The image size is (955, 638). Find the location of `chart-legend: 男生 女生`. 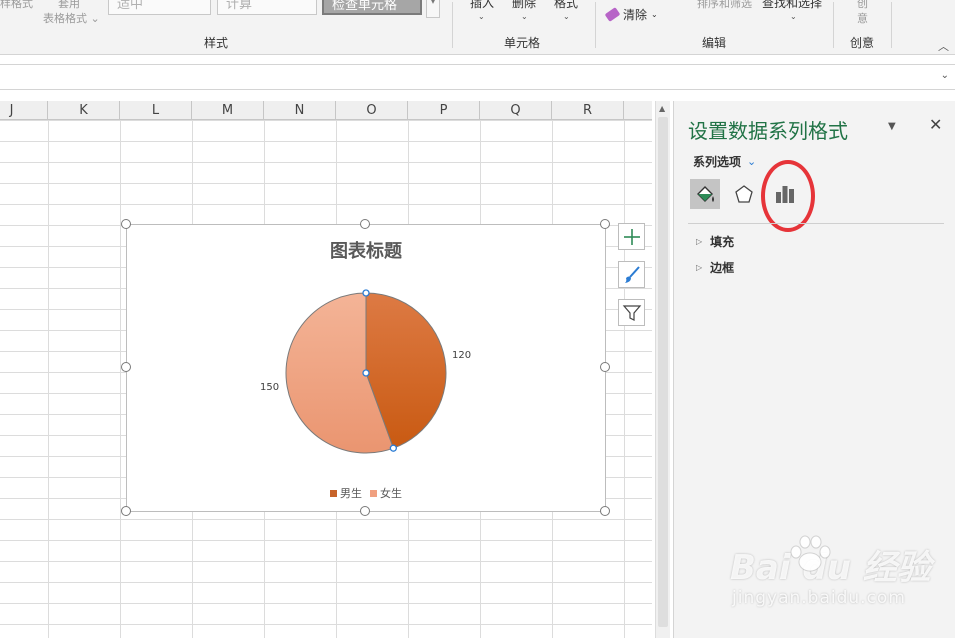

chart-legend: 男生 女生 is located at coordinates (366, 493).